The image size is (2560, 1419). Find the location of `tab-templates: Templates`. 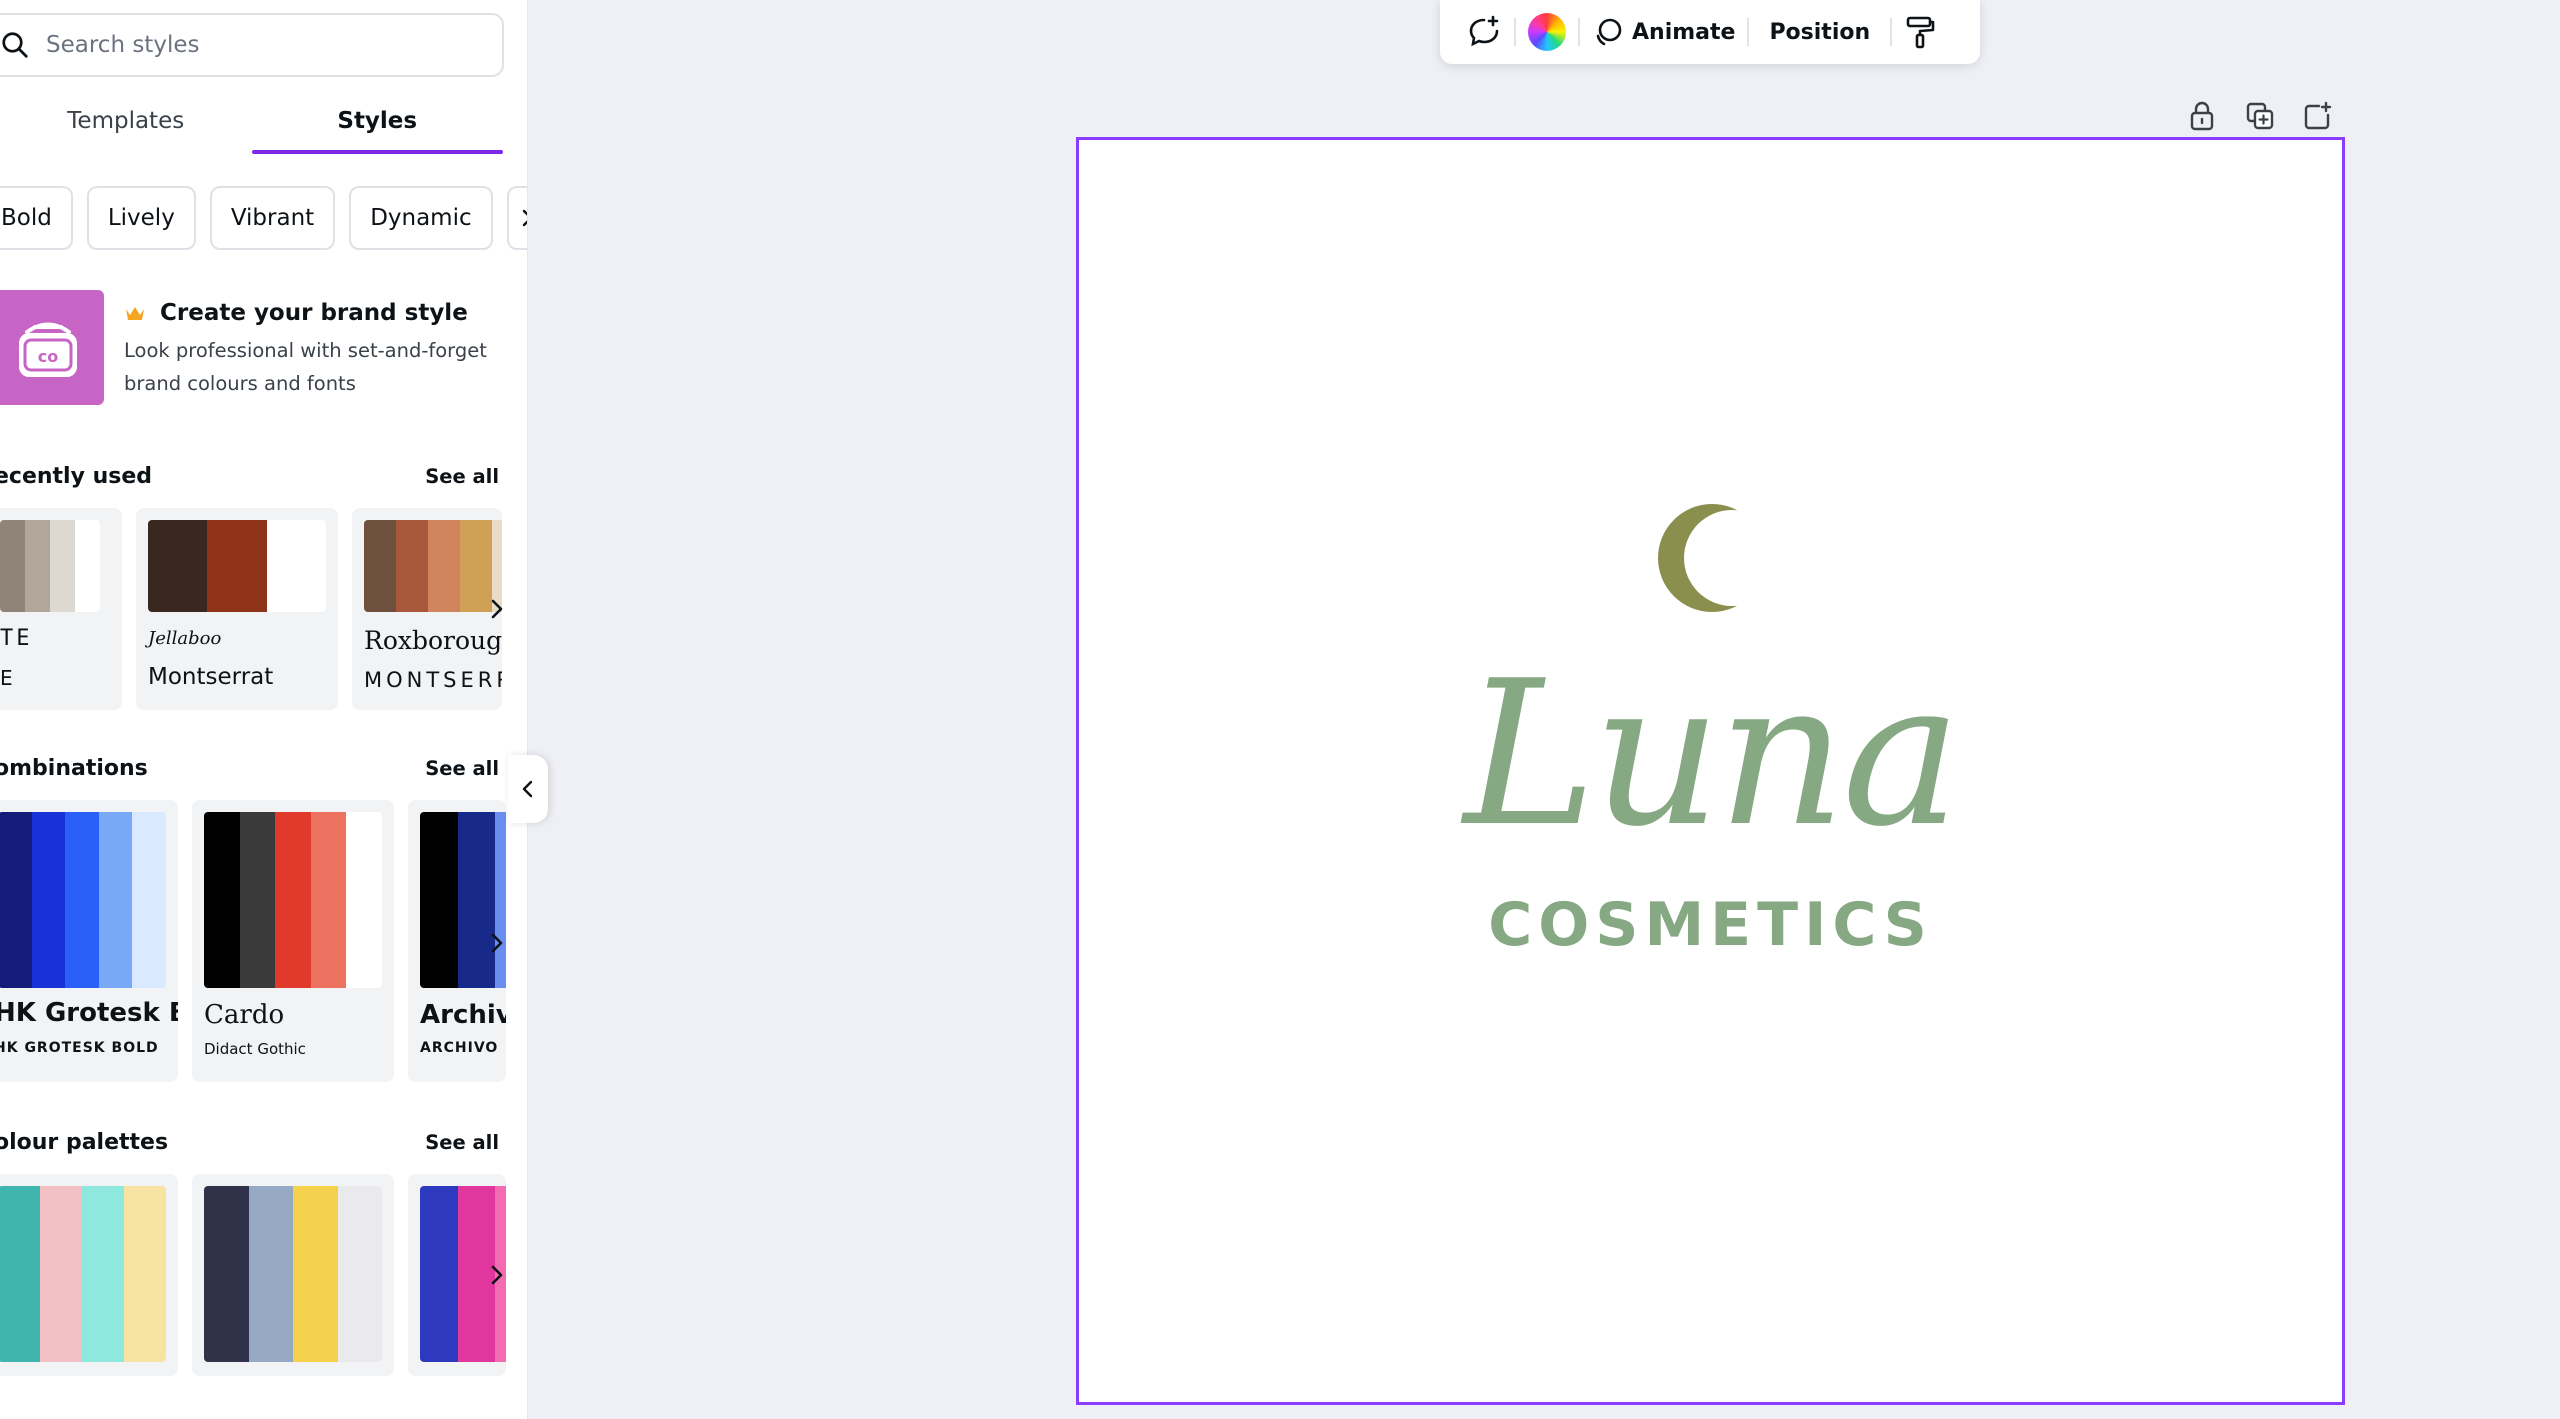

tab-templates: Templates is located at coordinates (126, 126).